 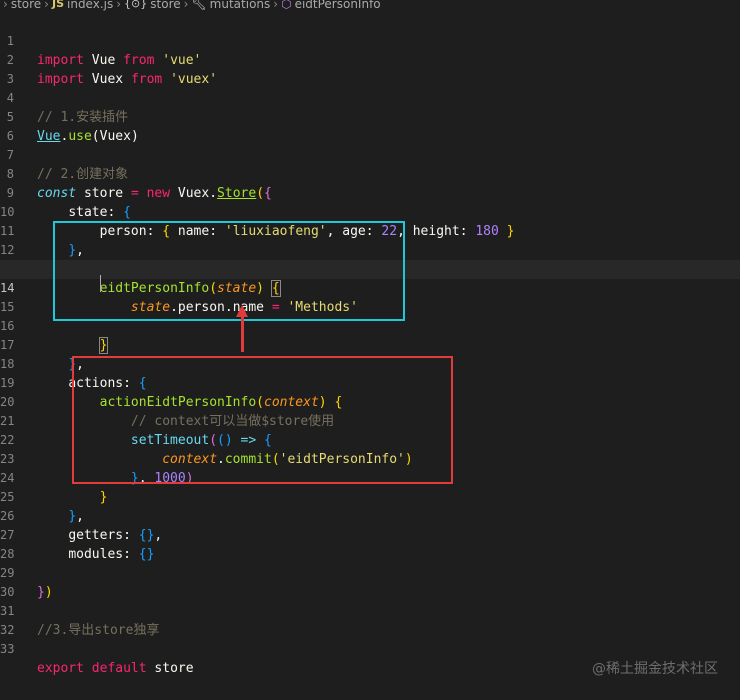 What do you see at coordinates (370, 173) in the screenshot?
I see `code-line: 8 const store = new Vuex.Store({` at bounding box center [370, 173].